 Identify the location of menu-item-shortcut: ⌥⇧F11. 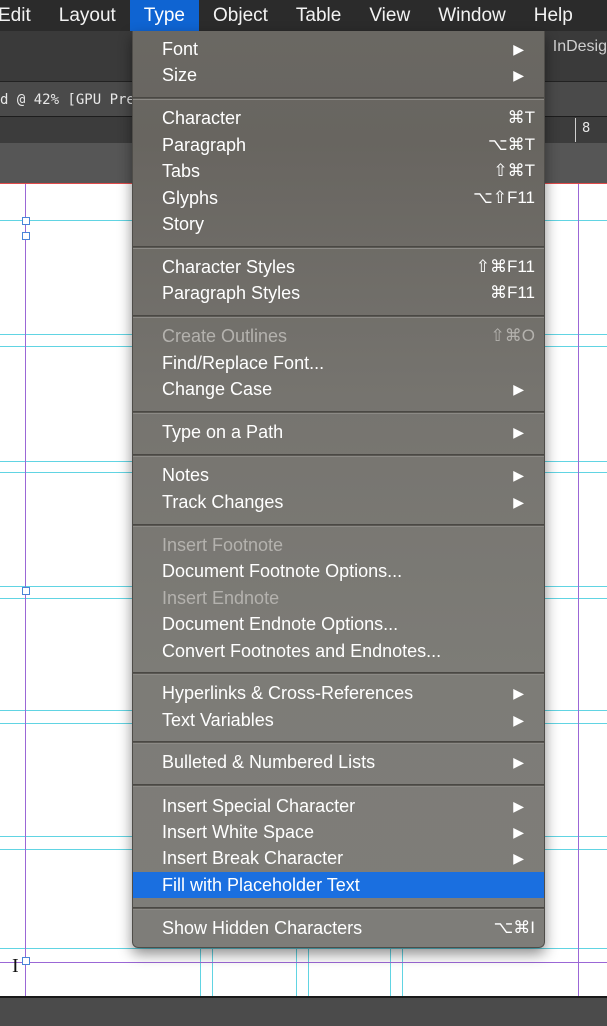
(504, 197).